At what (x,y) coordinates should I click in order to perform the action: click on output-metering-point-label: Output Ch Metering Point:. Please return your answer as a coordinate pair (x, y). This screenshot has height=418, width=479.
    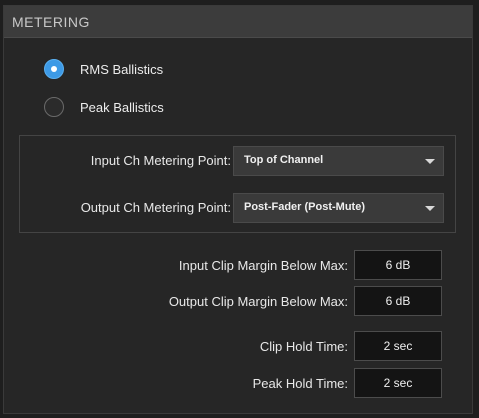
    Looking at the image, I should click on (155, 207).